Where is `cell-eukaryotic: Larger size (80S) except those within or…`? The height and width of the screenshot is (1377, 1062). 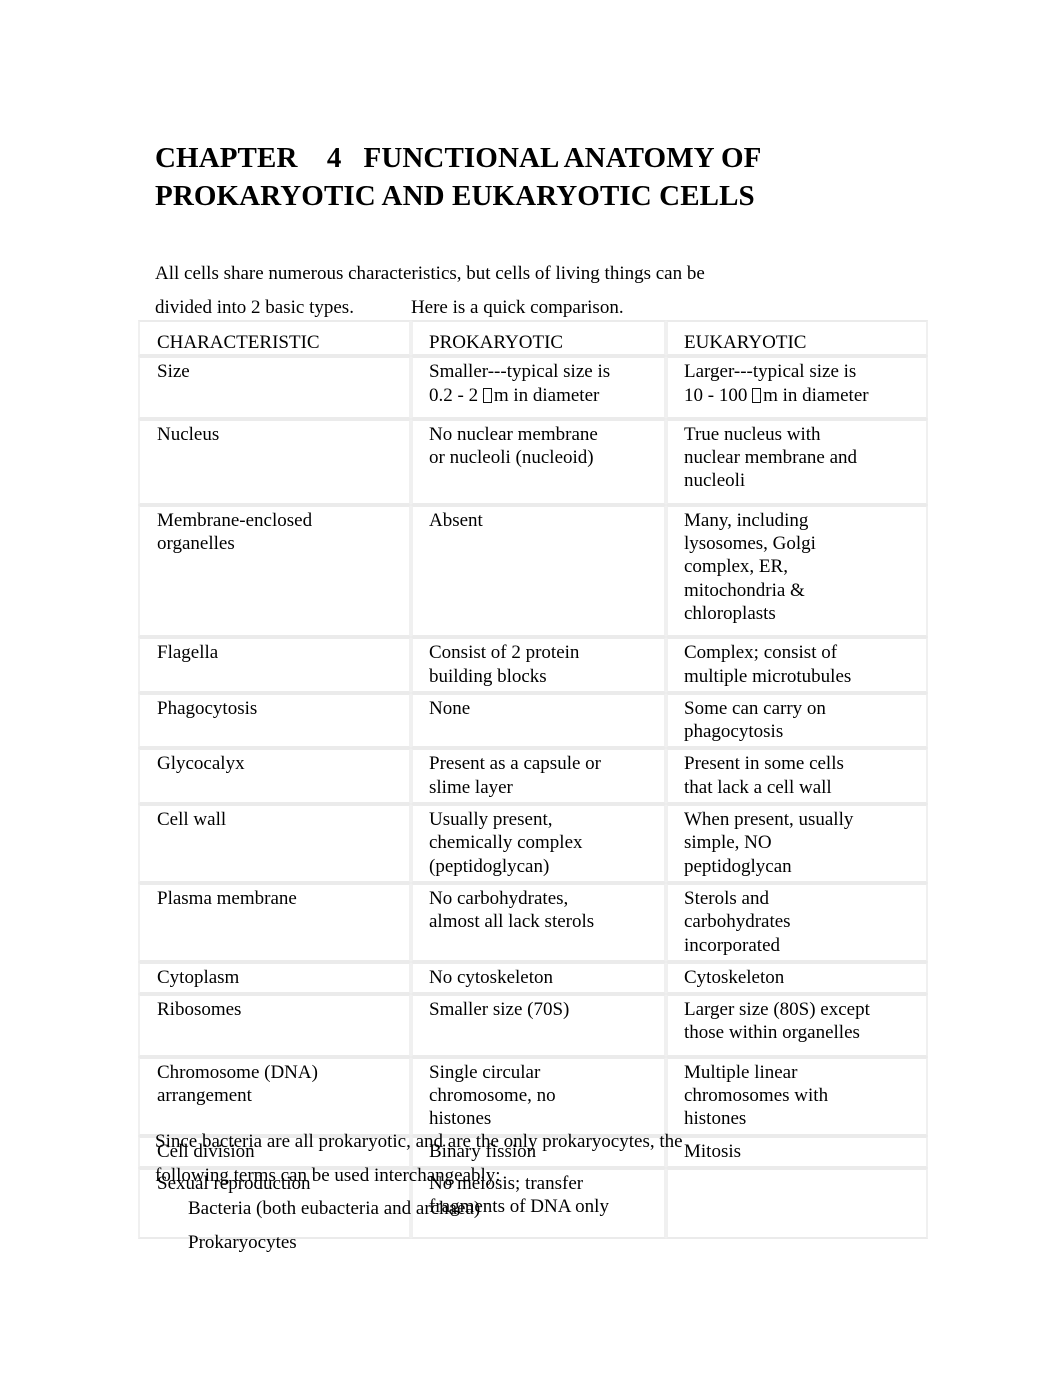 cell-eukaryotic: Larger size (80S) except those within or… is located at coordinates (797, 1025).